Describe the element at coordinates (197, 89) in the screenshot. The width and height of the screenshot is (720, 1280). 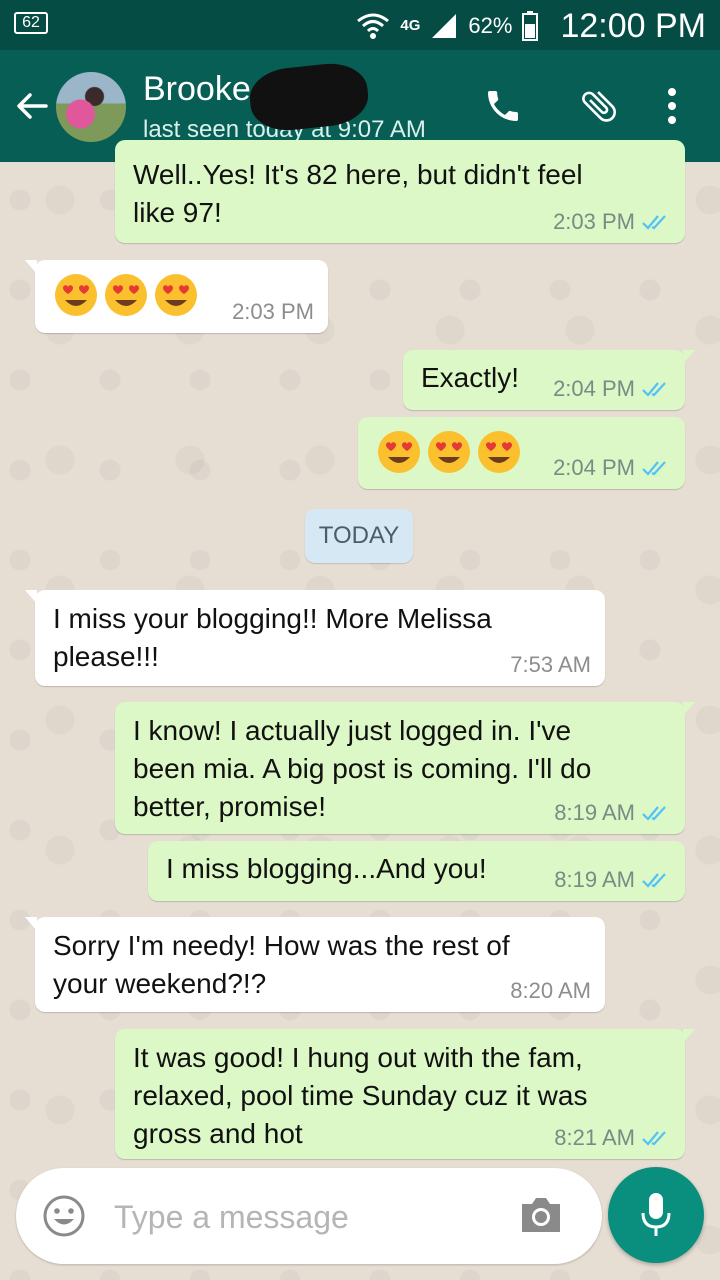
I see `contact-name: Brooke` at that location.